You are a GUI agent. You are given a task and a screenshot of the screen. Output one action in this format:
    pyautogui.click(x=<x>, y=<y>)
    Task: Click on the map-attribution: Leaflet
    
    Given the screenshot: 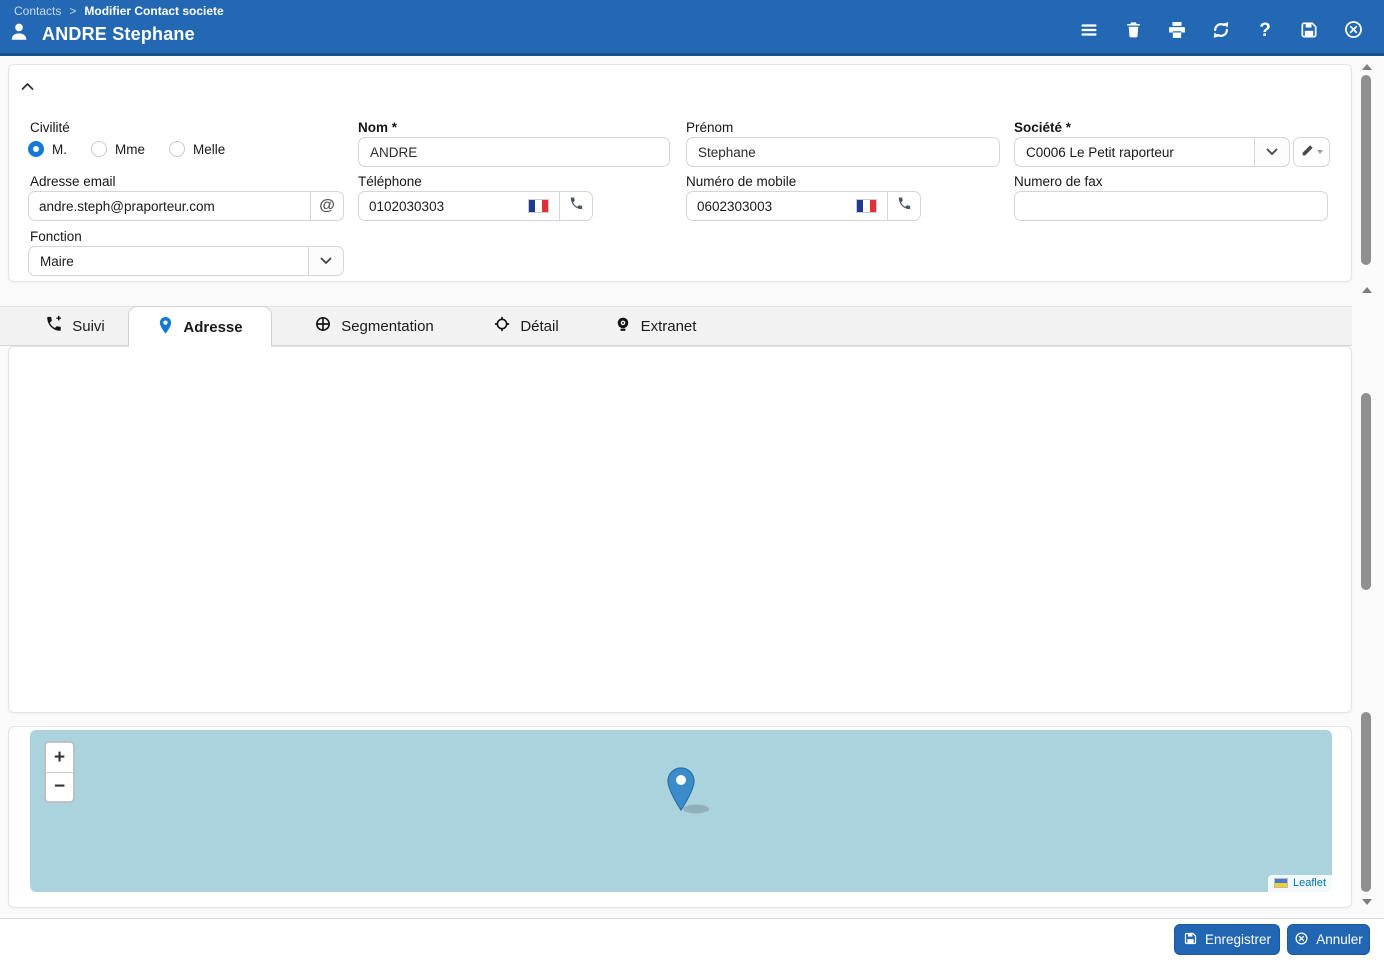 What is the action you would take?
    pyautogui.click(x=1299, y=883)
    